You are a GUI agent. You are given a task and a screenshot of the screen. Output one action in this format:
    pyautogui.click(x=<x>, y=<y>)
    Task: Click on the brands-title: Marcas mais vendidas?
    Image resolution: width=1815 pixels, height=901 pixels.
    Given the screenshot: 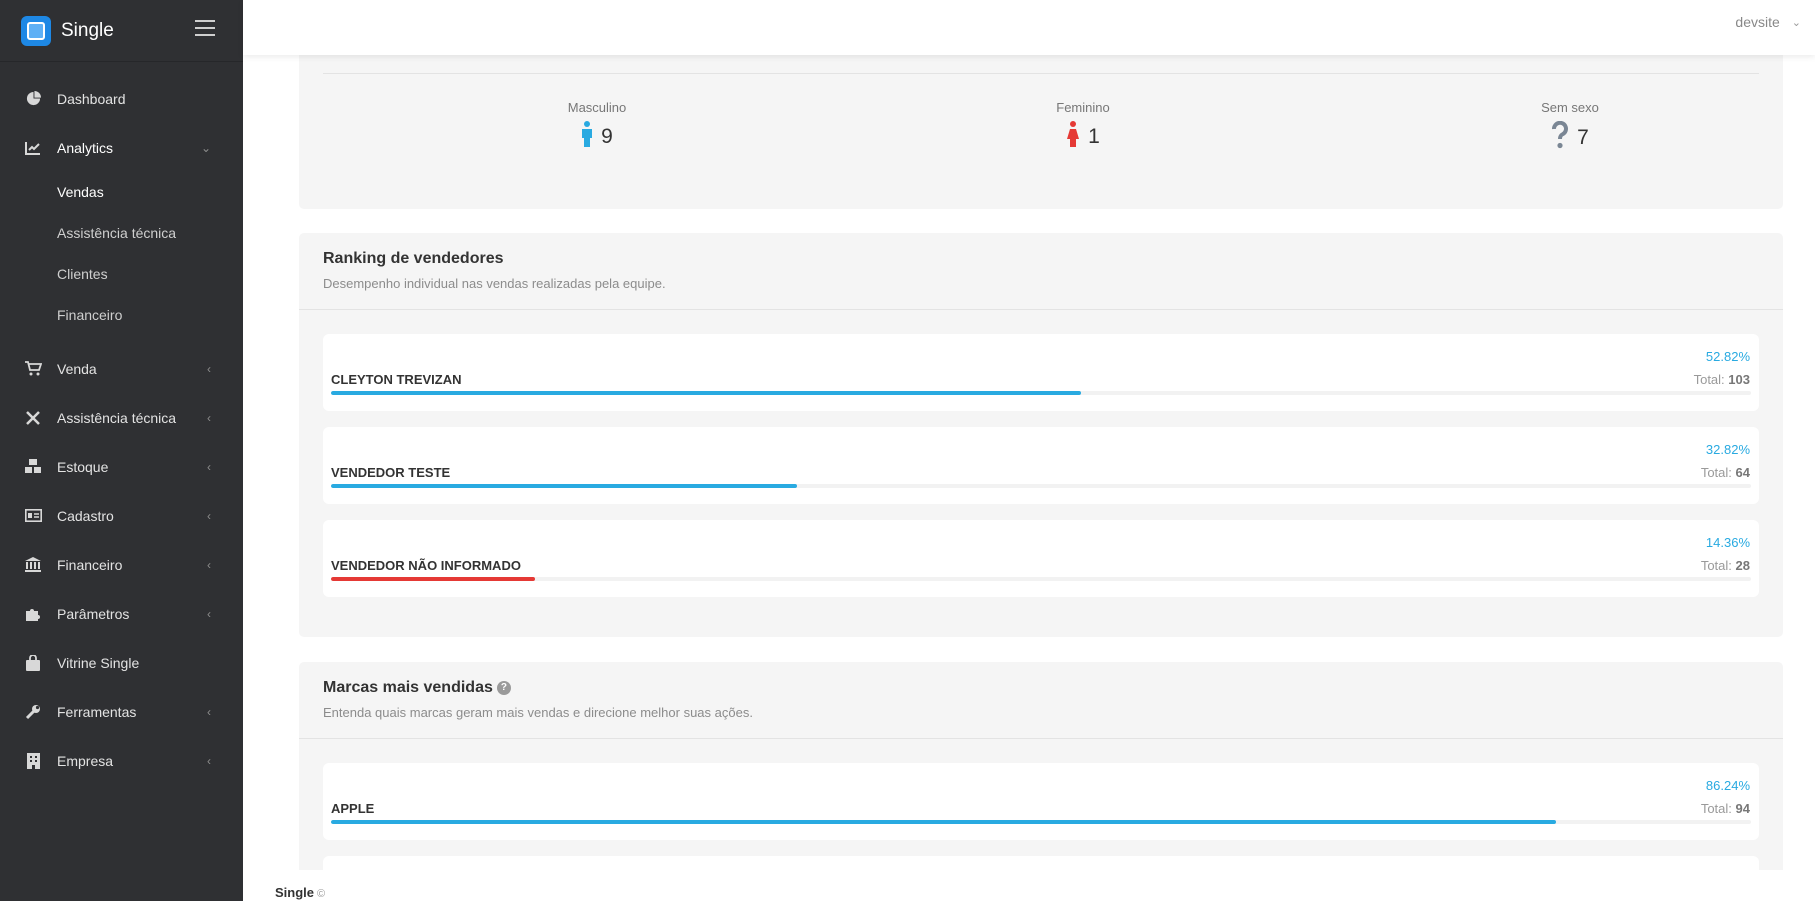 What is the action you would take?
    pyautogui.click(x=1041, y=688)
    